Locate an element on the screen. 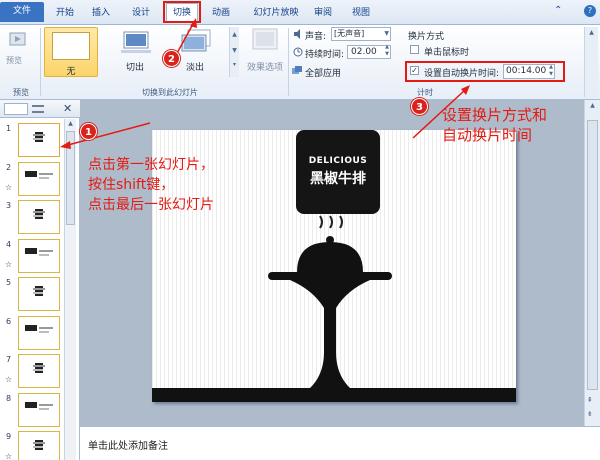 The height and width of the screenshot is (460, 600). step1-instruction: 点击第一张幻灯片， 按住shift键， 点击最后一张幻灯片 is located at coordinates (151, 185).